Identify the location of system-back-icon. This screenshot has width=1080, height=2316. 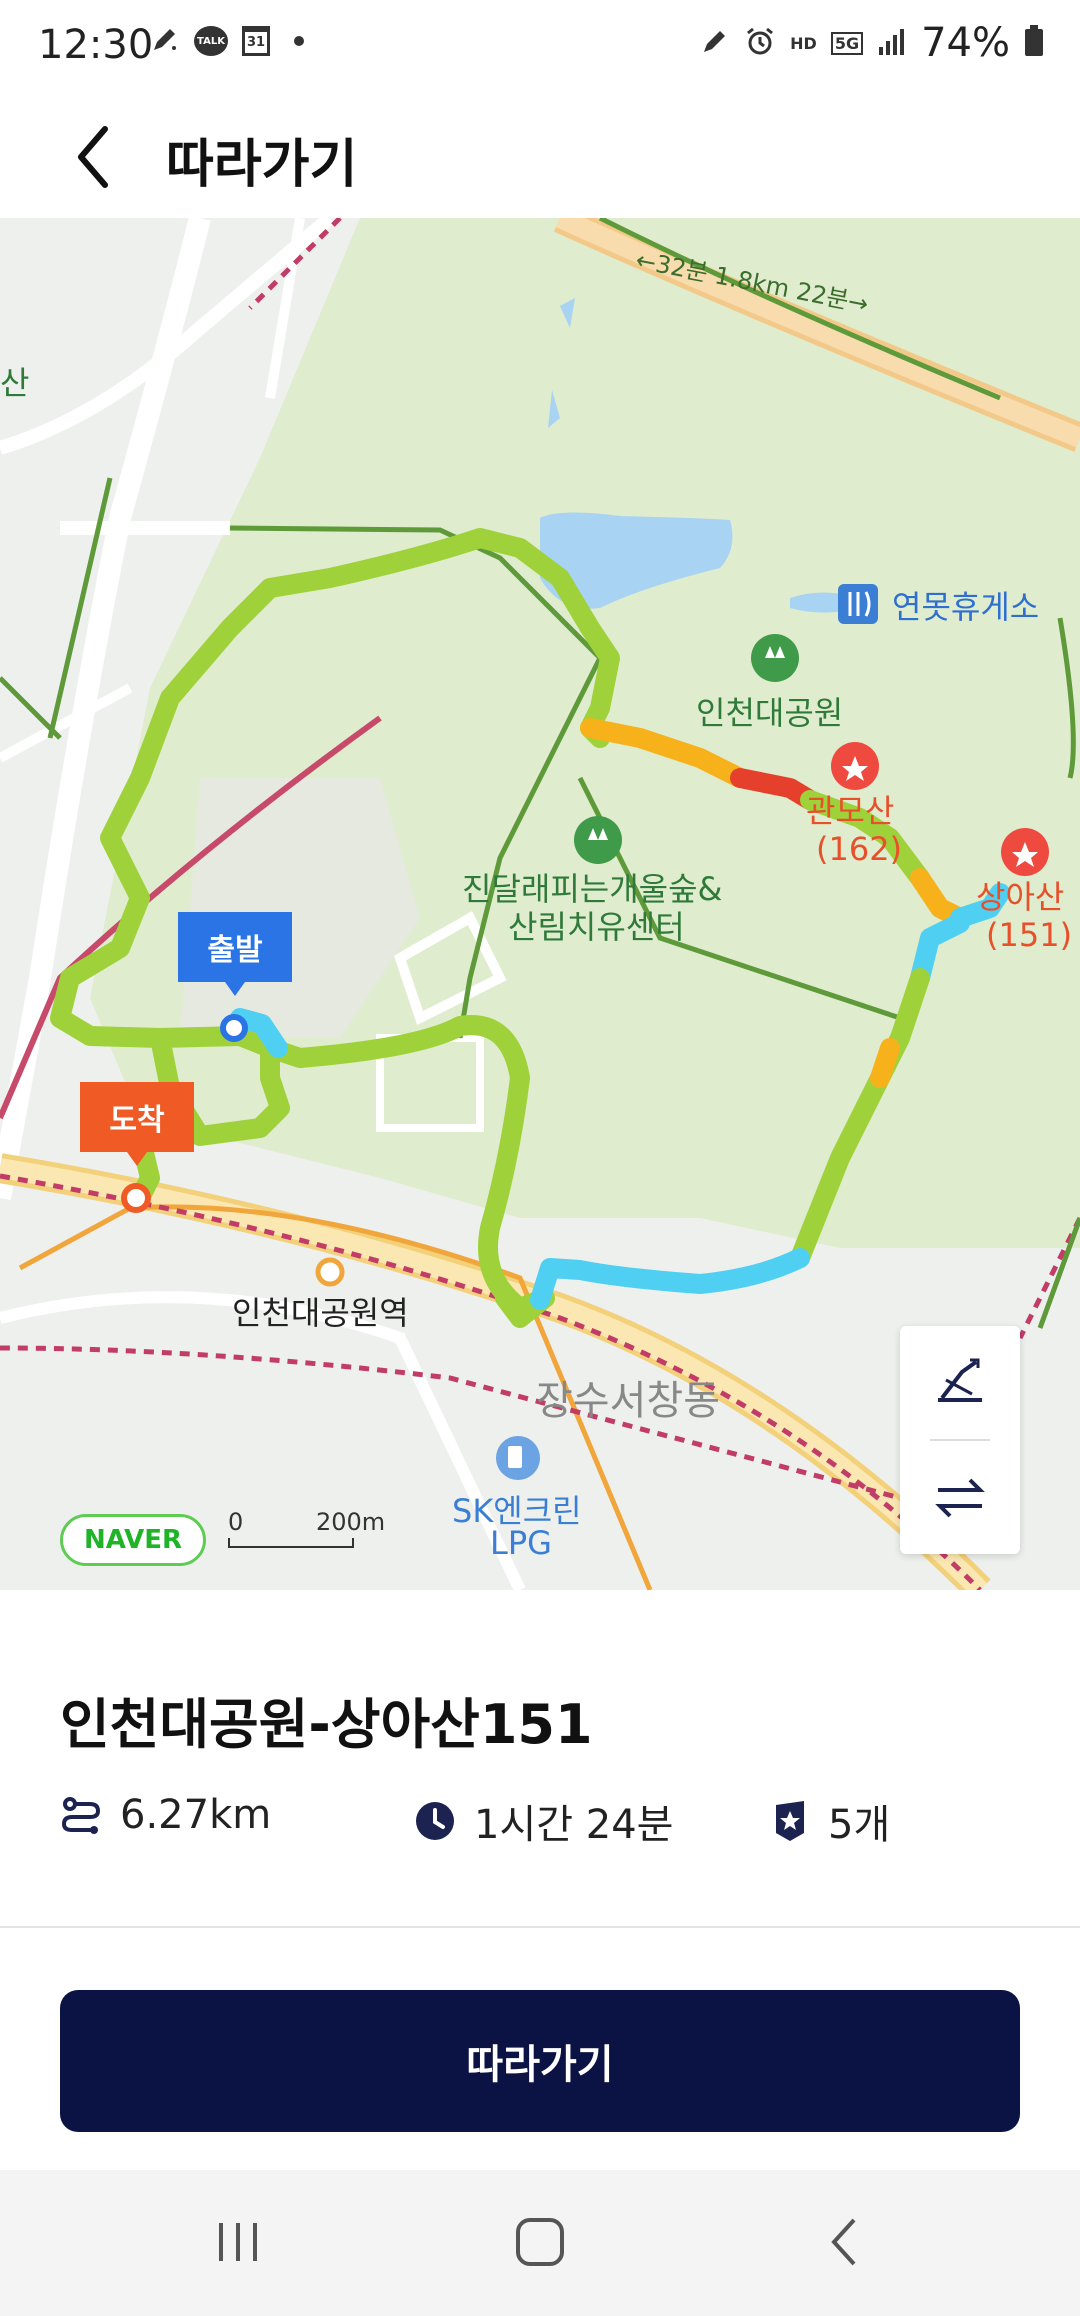
(843, 2242).